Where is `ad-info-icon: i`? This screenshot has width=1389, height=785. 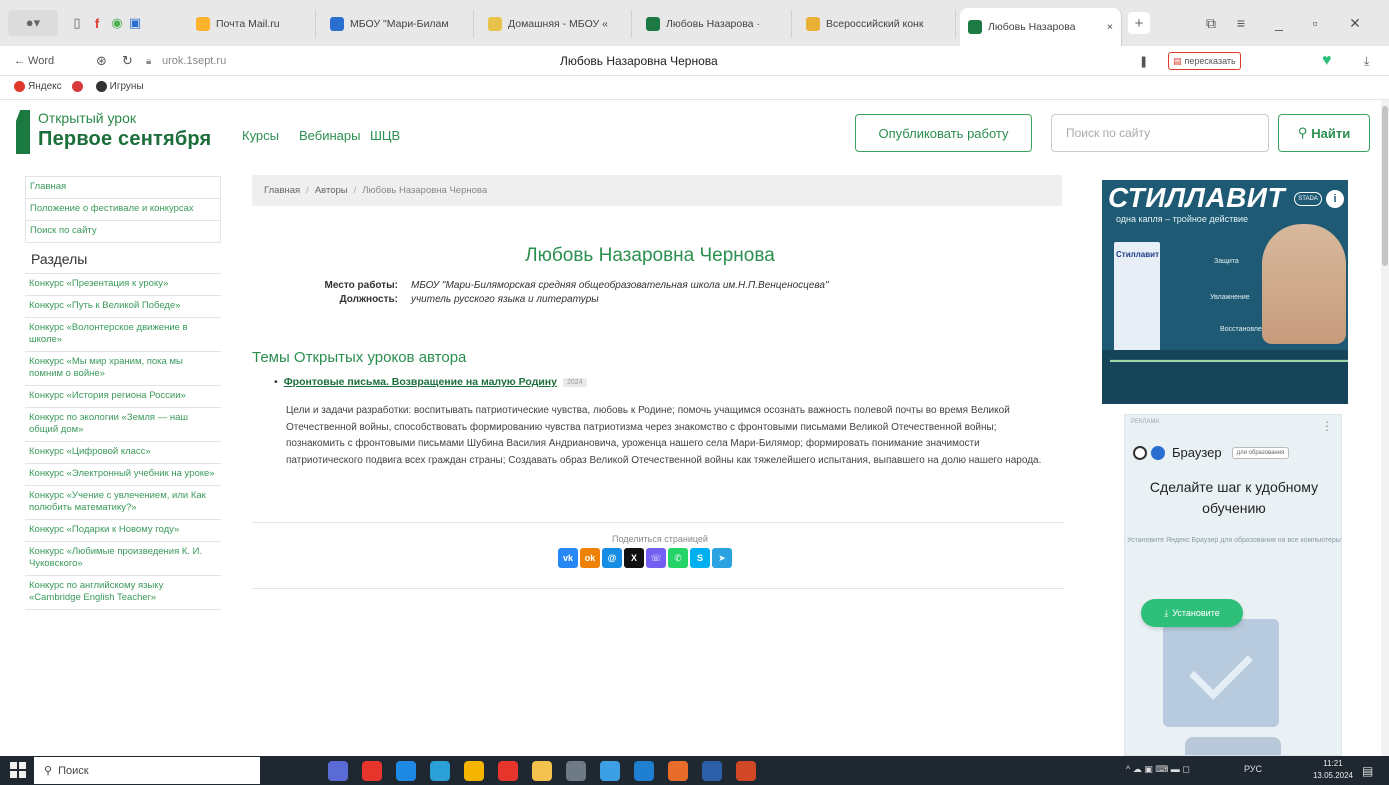
ad-info-icon: i is located at coordinates (1335, 199).